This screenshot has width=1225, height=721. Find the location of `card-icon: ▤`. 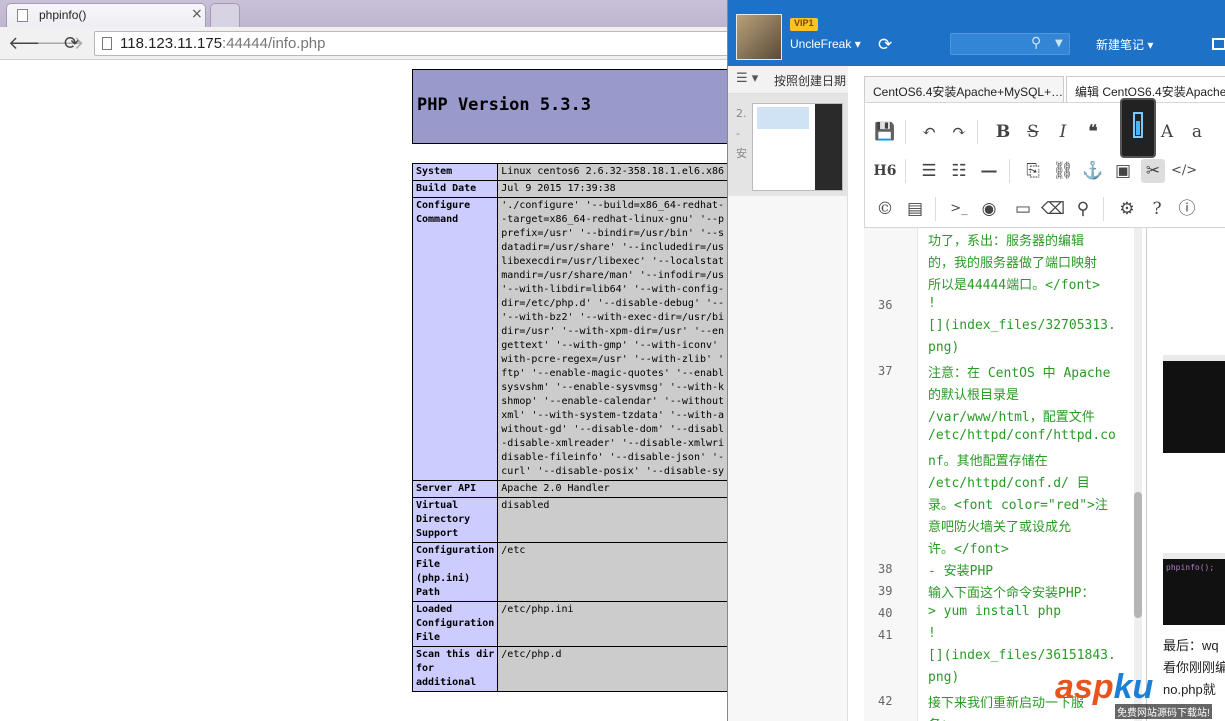

card-icon: ▤ is located at coordinates (915, 209).